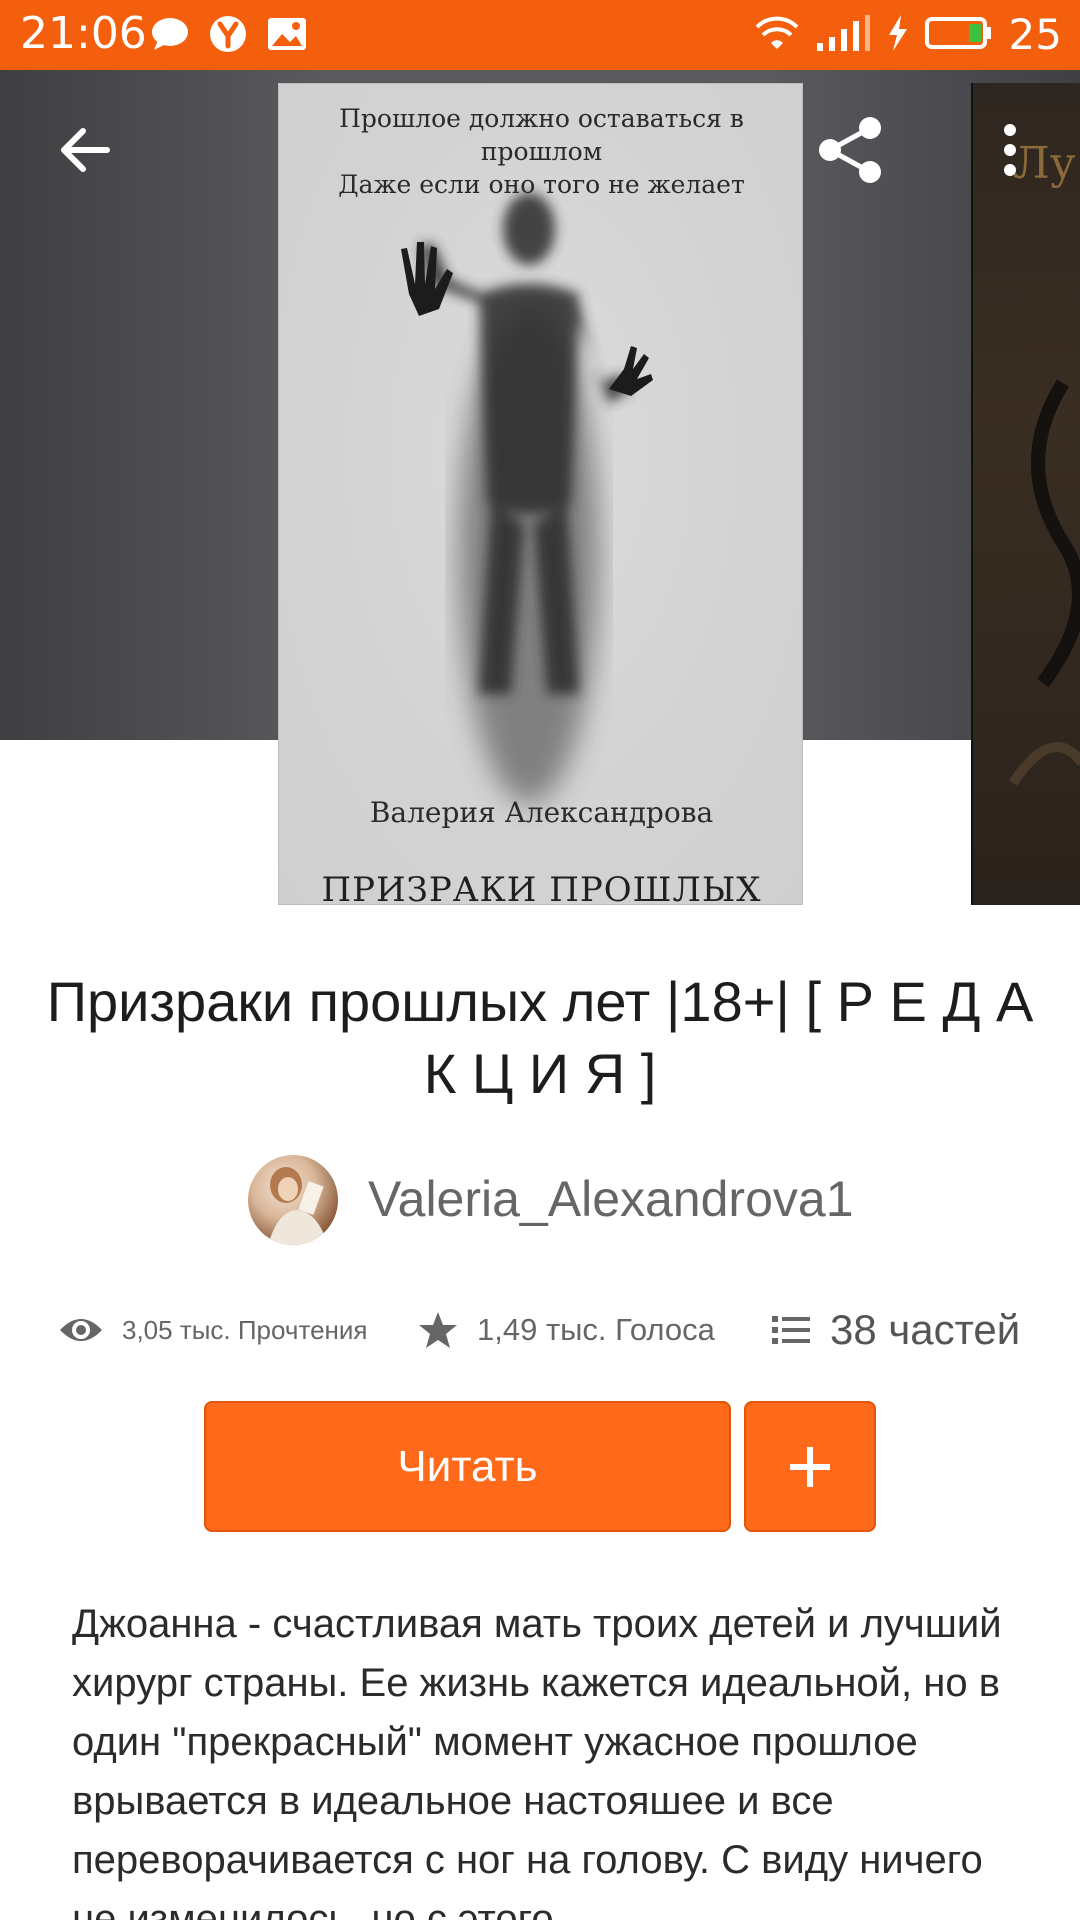 This screenshot has width=1080, height=1920. What do you see at coordinates (287, 36) in the screenshot?
I see `image-icon` at bounding box center [287, 36].